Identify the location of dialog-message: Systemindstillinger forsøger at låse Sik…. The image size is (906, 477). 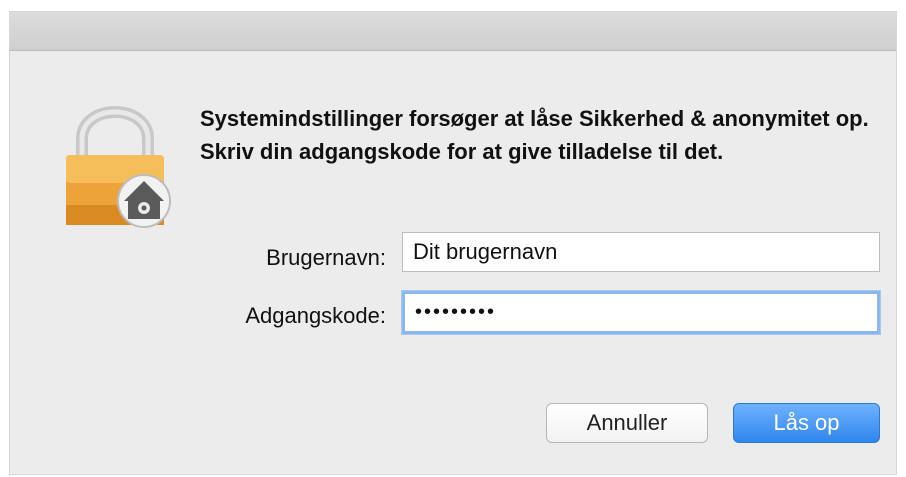
(534, 135).